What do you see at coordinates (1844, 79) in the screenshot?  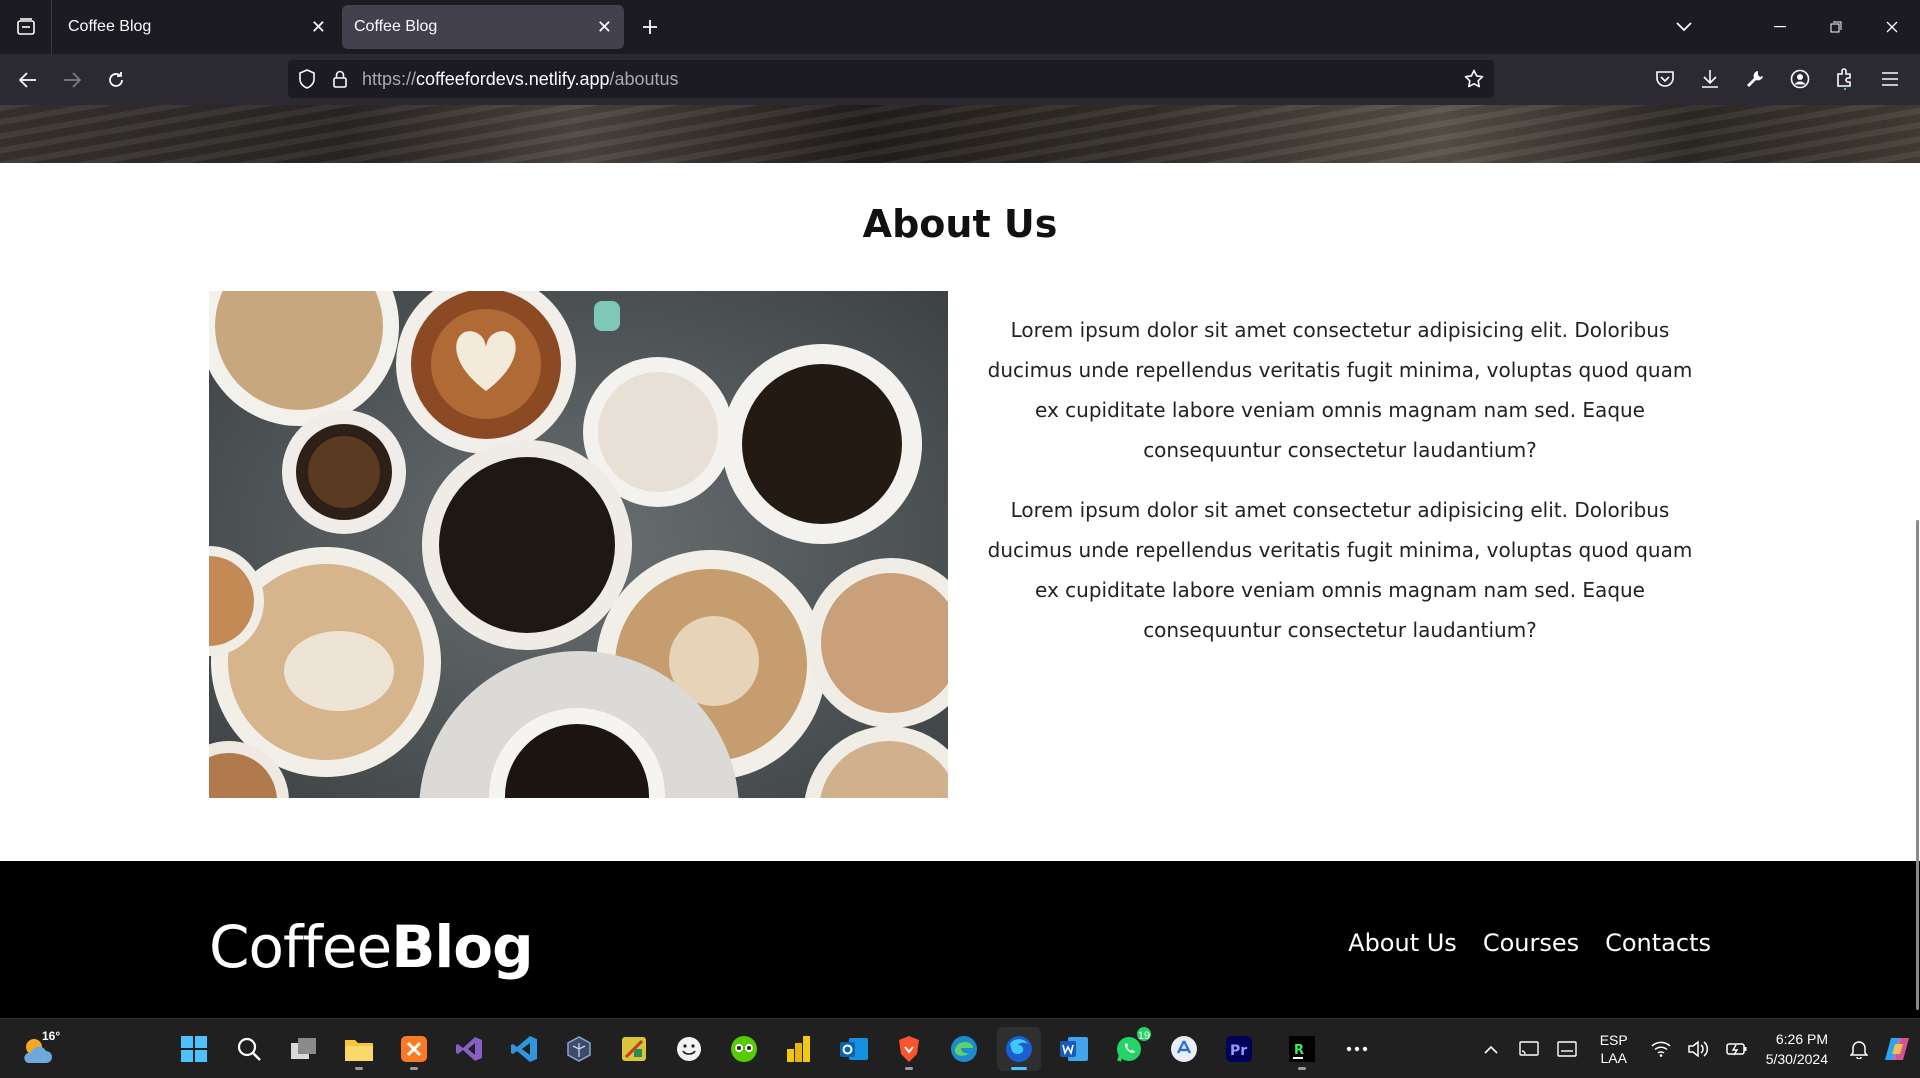 I see `extensions-button` at bounding box center [1844, 79].